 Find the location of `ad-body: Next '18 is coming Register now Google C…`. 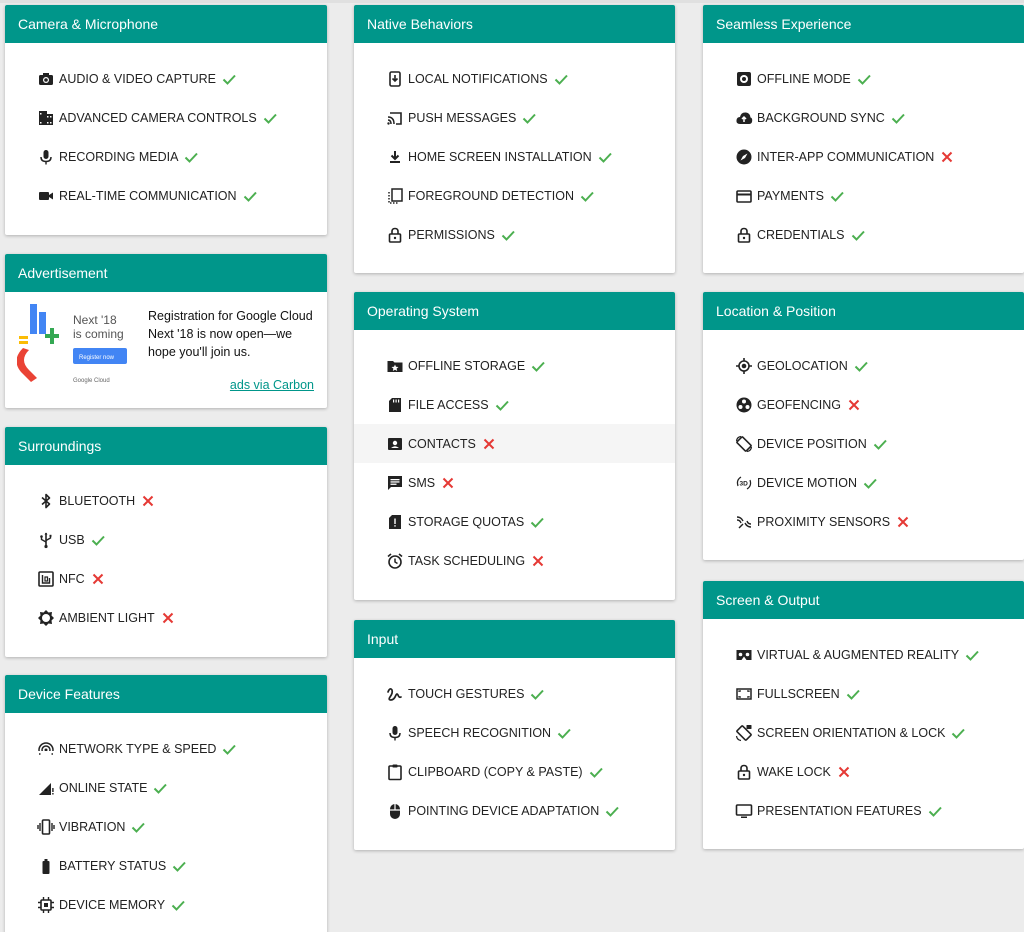

ad-body: Next '18 is coming Register now Google C… is located at coordinates (166, 350).